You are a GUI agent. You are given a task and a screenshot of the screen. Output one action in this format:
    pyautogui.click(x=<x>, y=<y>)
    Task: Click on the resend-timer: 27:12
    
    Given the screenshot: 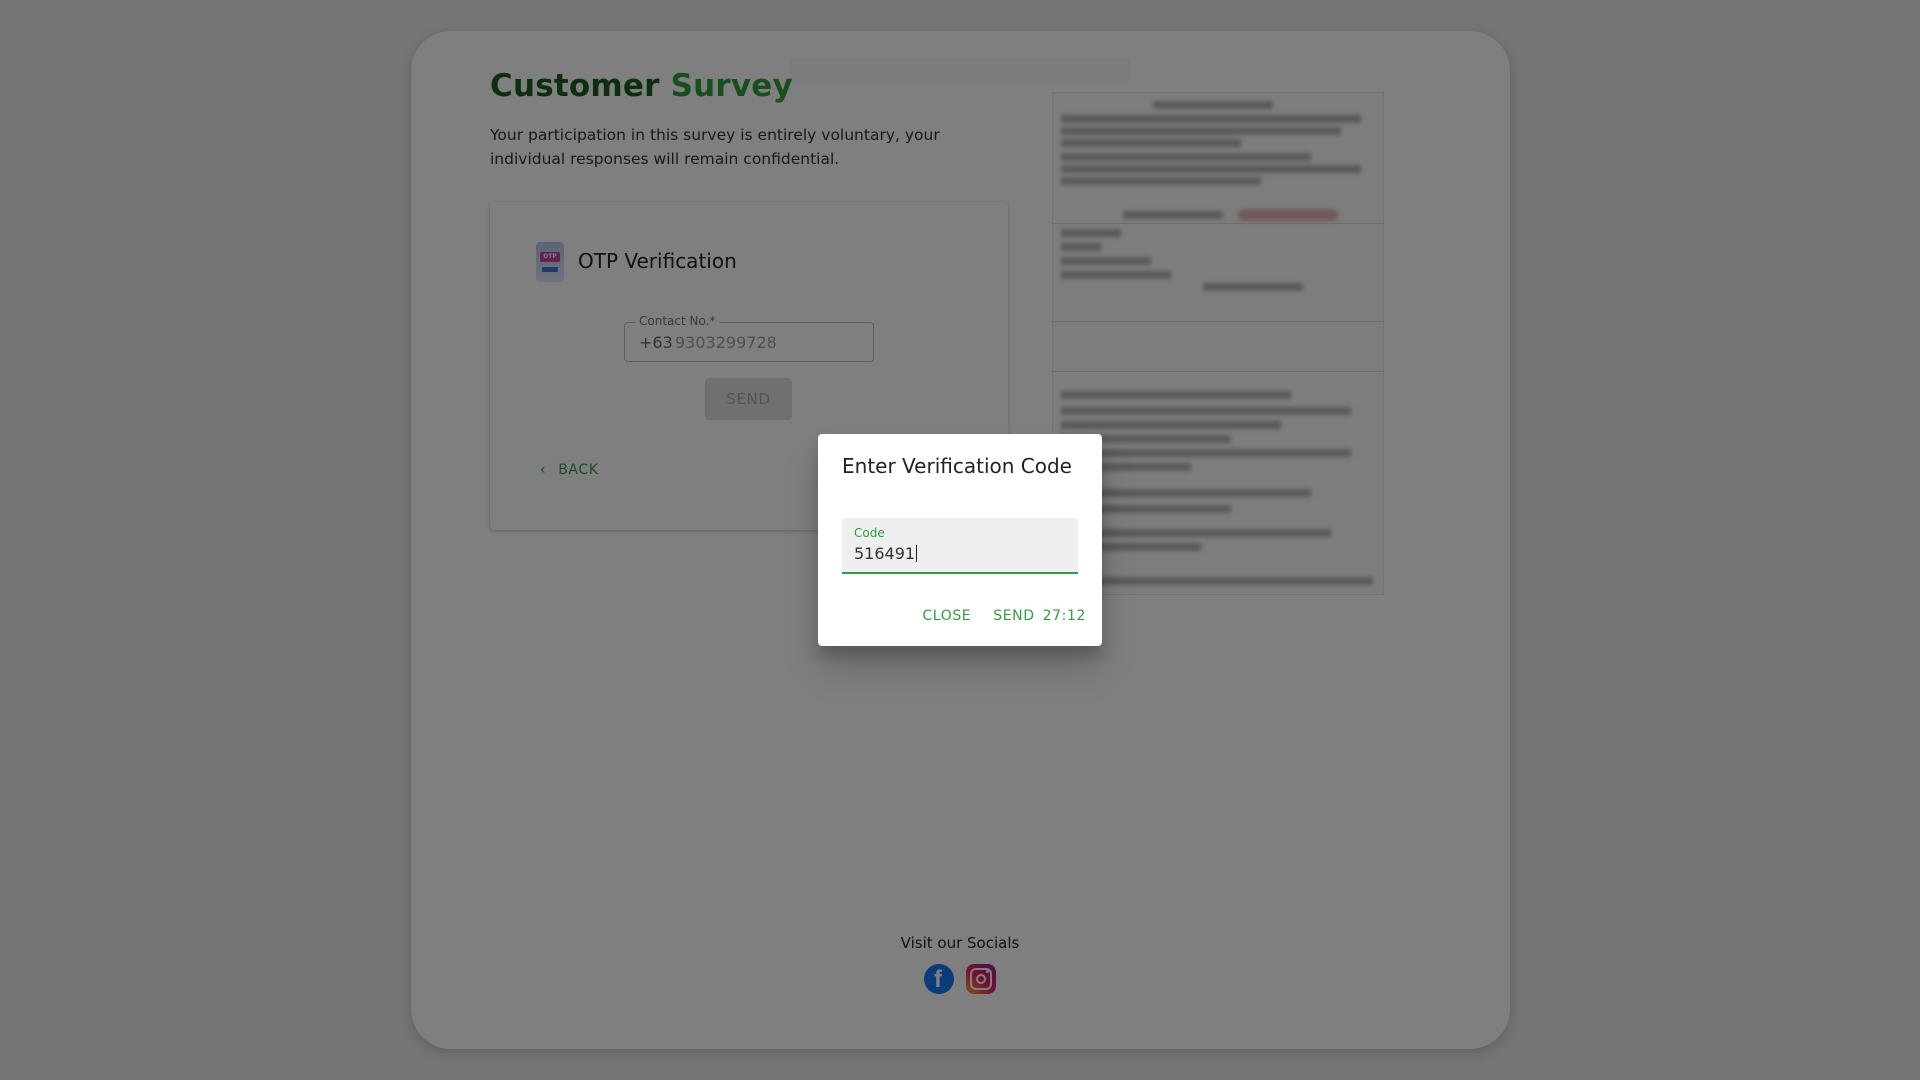 What is the action you would take?
    pyautogui.click(x=1064, y=616)
    